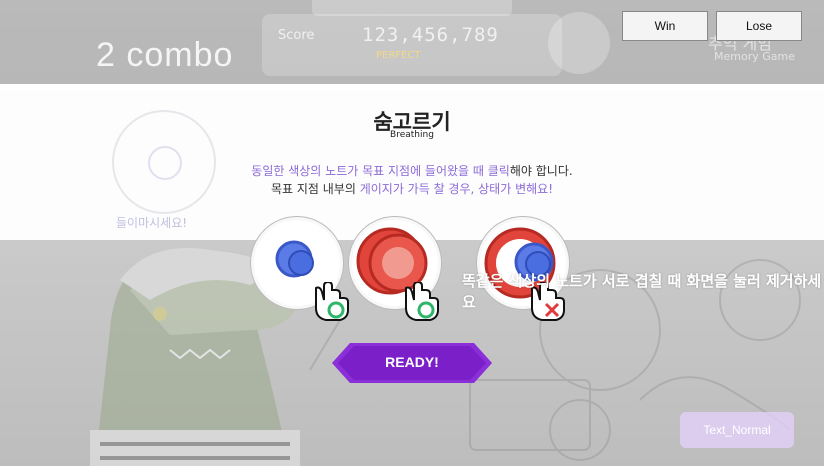 This screenshot has height=466, width=824. What do you see at coordinates (412, 135) in the screenshot?
I see `tutorial-subtitle: Breathing` at bounding box center [412, 135].